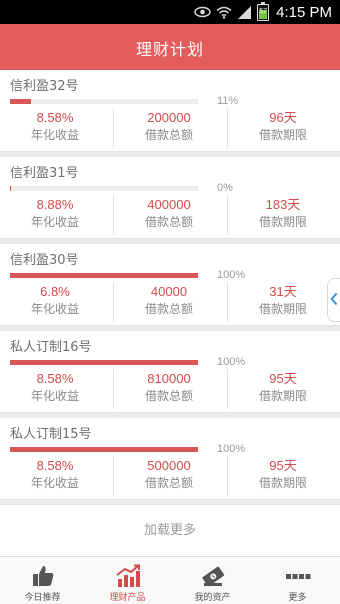 The image size is (340, 604). I want to click on term-stat: 96天 借款期限, so click(283, 127).